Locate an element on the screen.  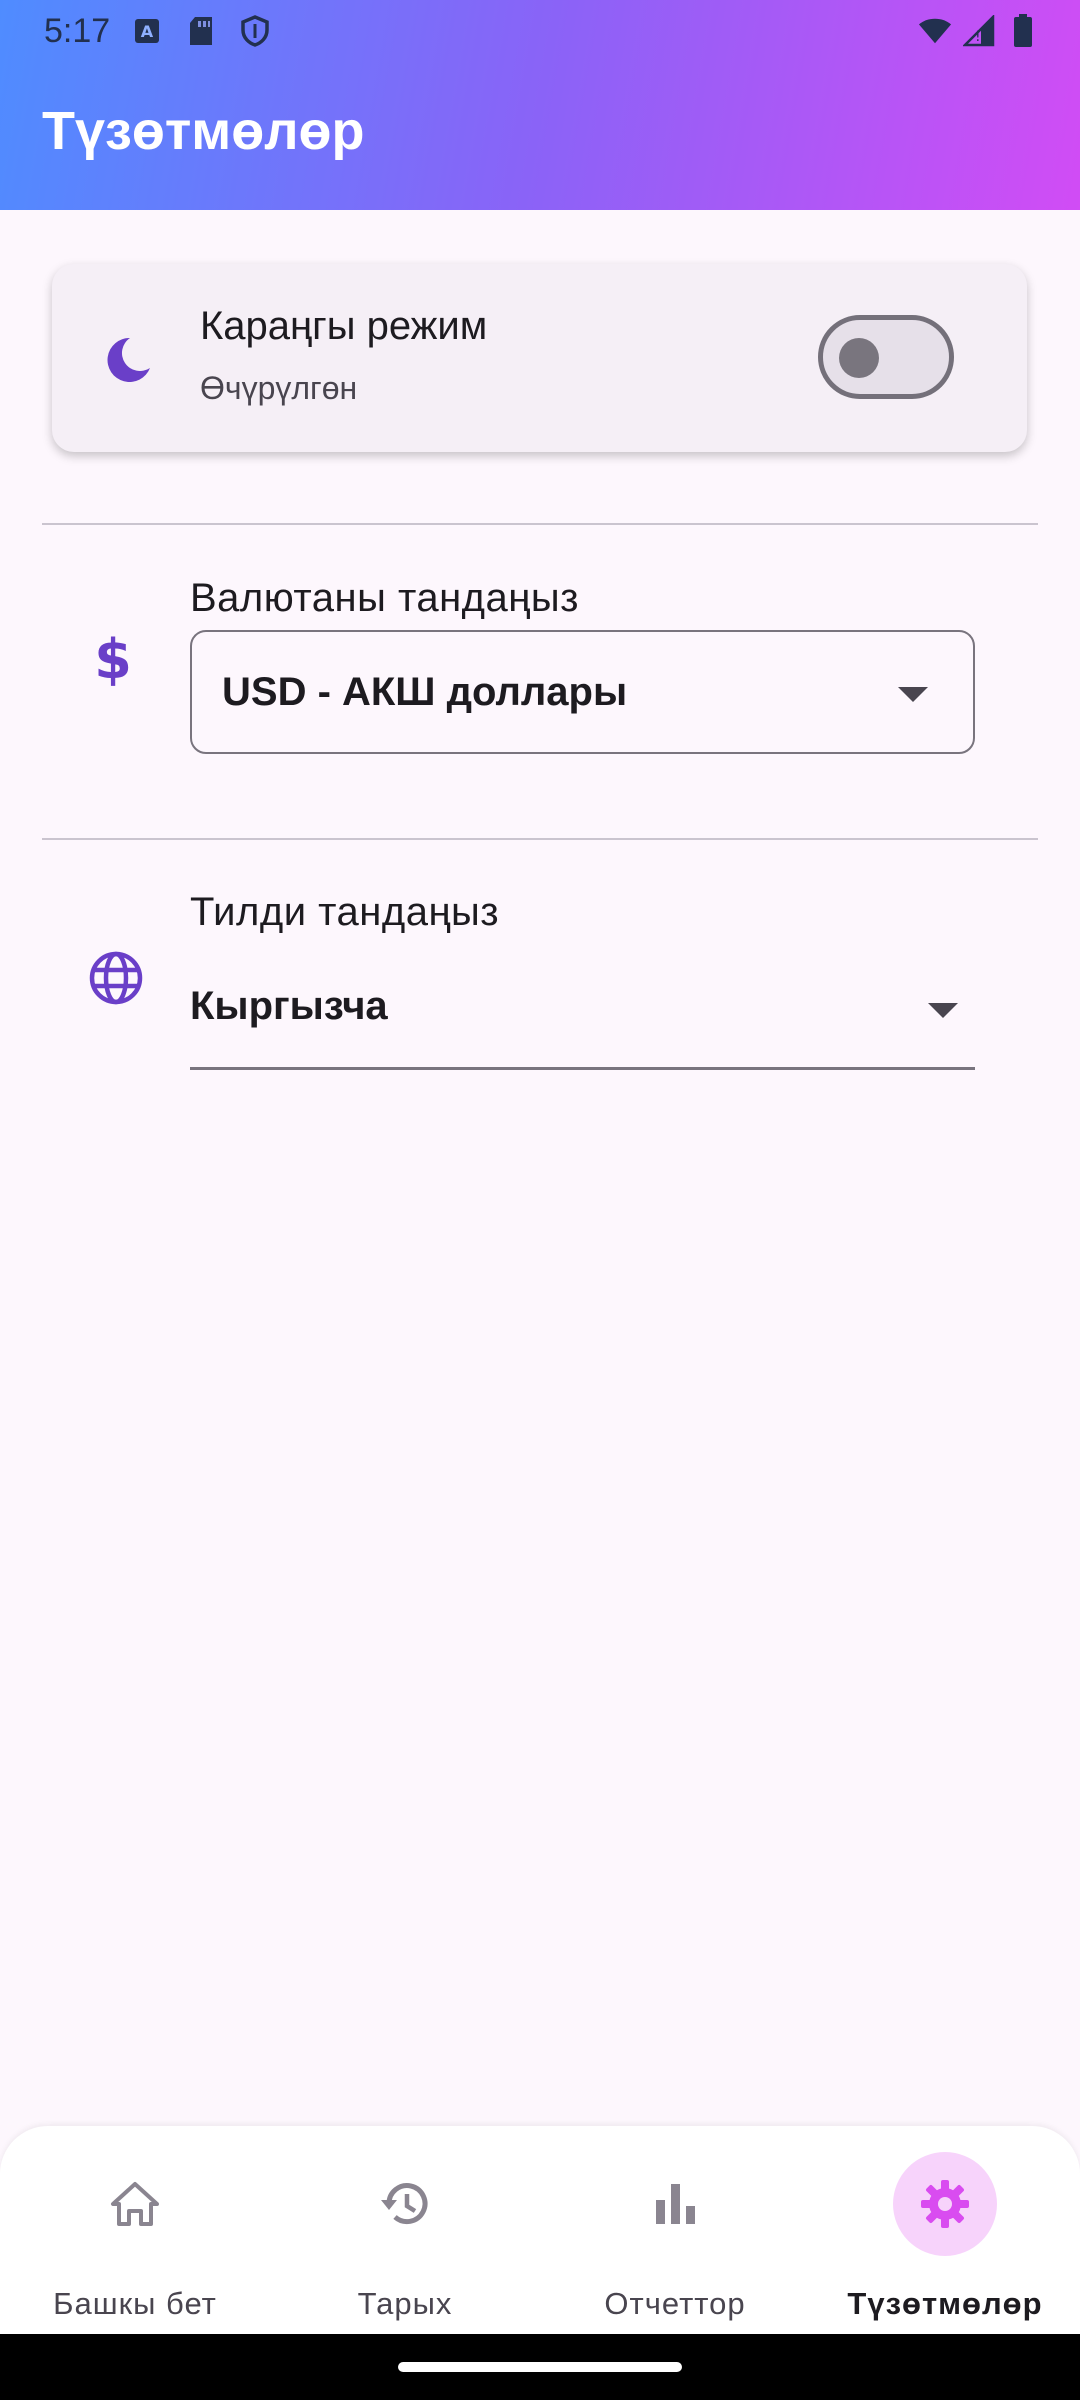
gear-icon is located at coordinates (945, 2204).